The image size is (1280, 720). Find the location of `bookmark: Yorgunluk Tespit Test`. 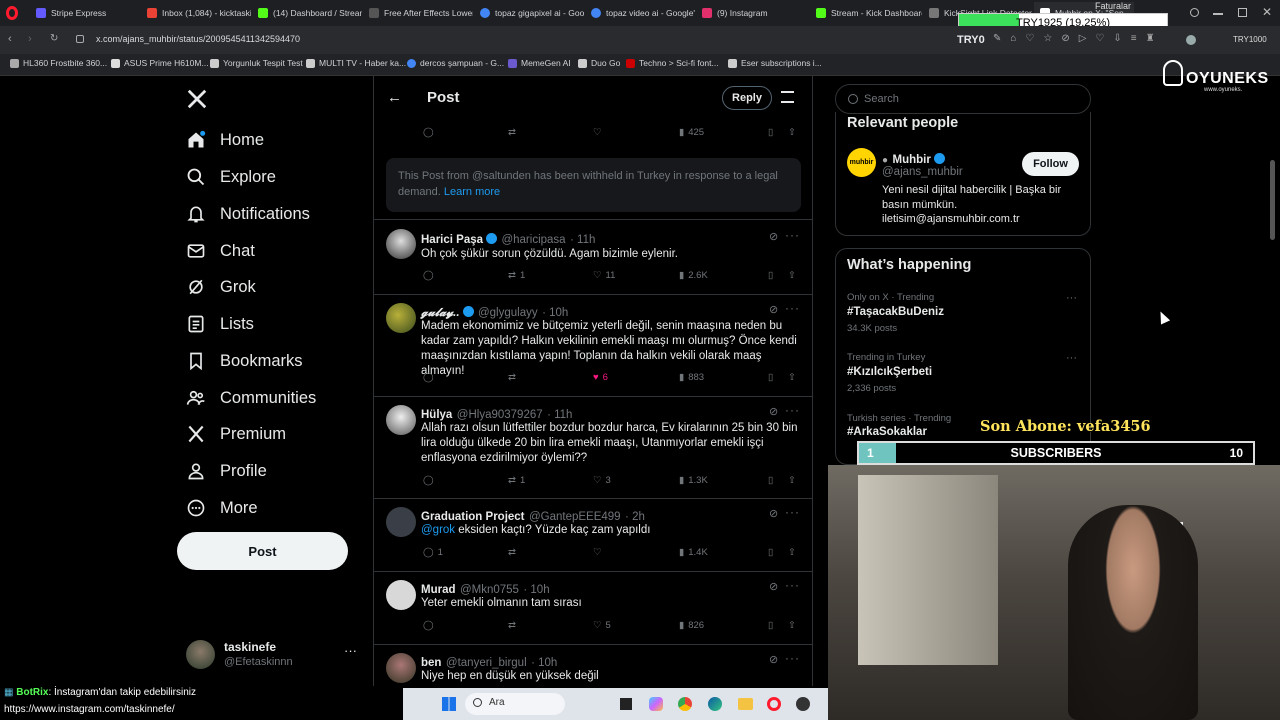

bookmark: Yorgunluk Tespit Test is located at coordinates (256, 63).